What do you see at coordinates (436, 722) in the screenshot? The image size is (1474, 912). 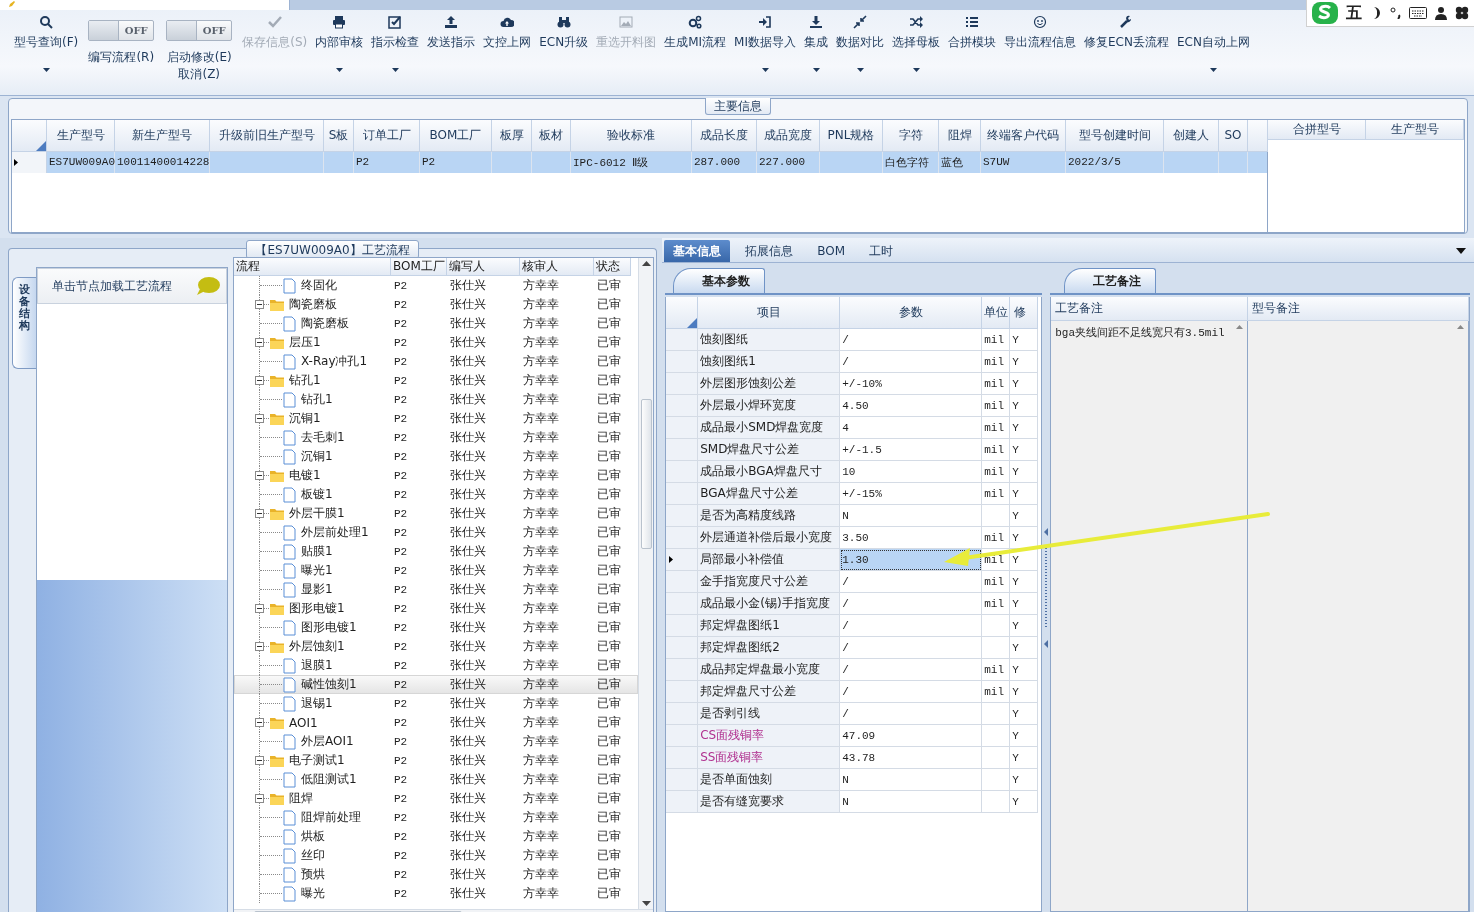 I see `tree-row: AOI1 P2 张仕兴 方幸幸 已审` at bounding box center [436, 722].